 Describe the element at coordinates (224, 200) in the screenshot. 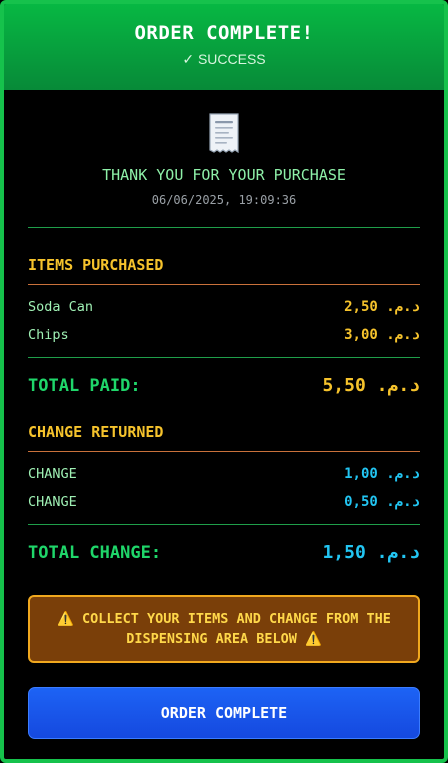

I see `order-timestamp: 06/06/2025, 19:09:36` at that location.